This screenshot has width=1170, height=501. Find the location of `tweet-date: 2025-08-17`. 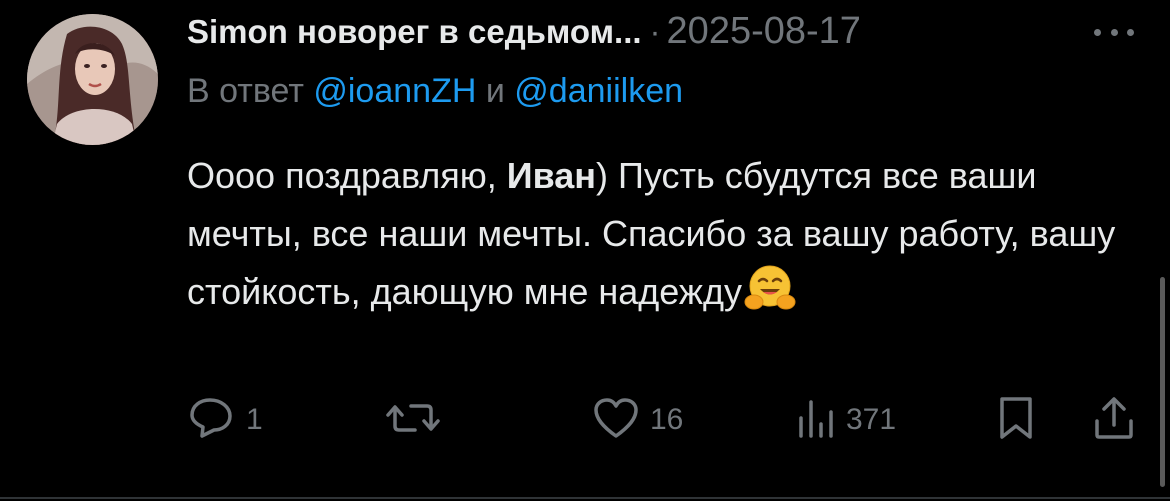

tweet-date: 2025-08-17 is located at coordinates (764, 31).